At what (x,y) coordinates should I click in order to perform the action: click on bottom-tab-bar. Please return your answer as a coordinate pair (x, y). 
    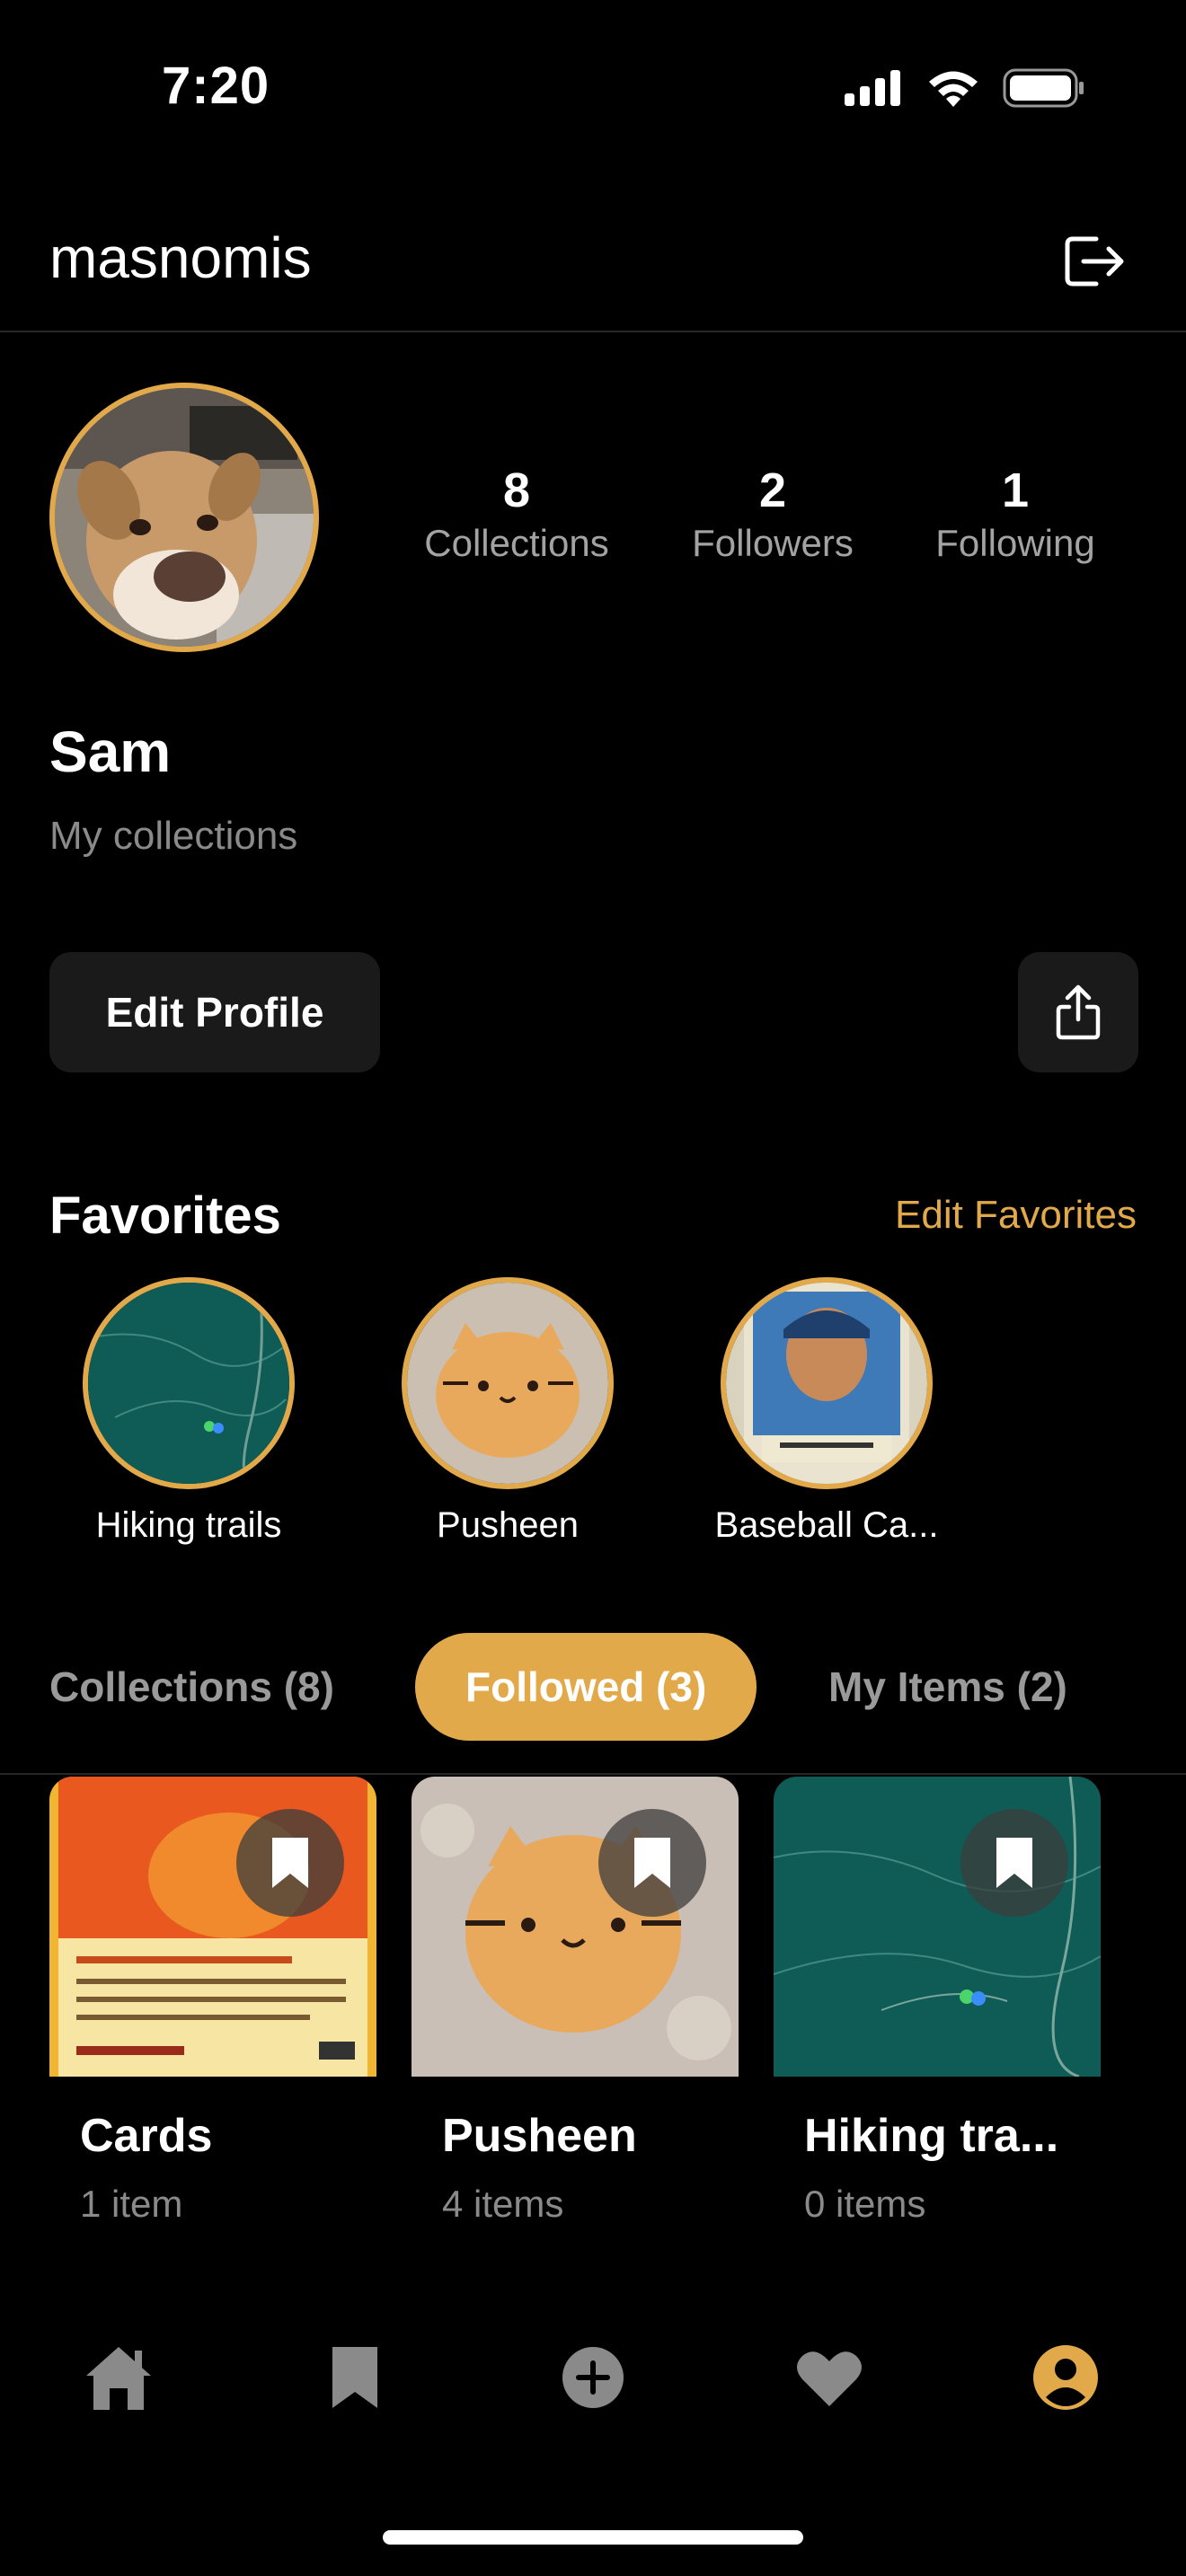
    Looking at the image, I should click on (593, 2375).